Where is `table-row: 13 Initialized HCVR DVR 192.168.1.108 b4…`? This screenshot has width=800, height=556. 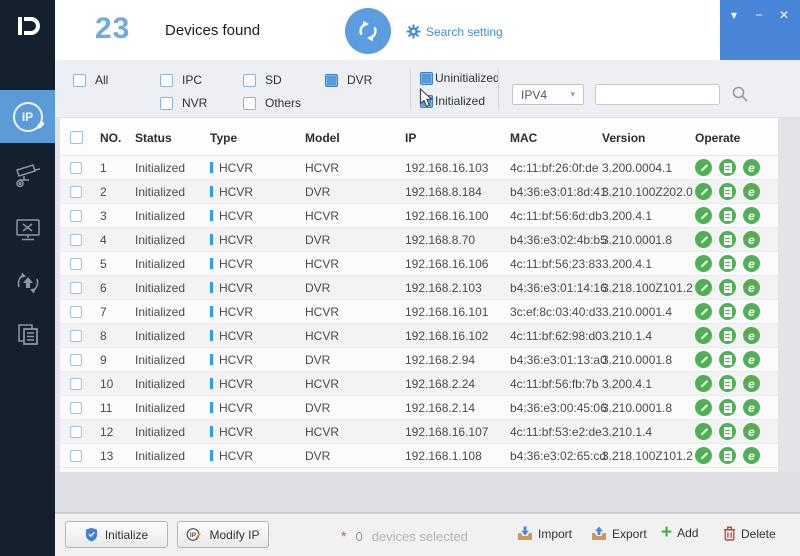 table-row: 13 Initialized HCVR DVR 192.168.1.108 b4… is located at coordinates (419, 456).